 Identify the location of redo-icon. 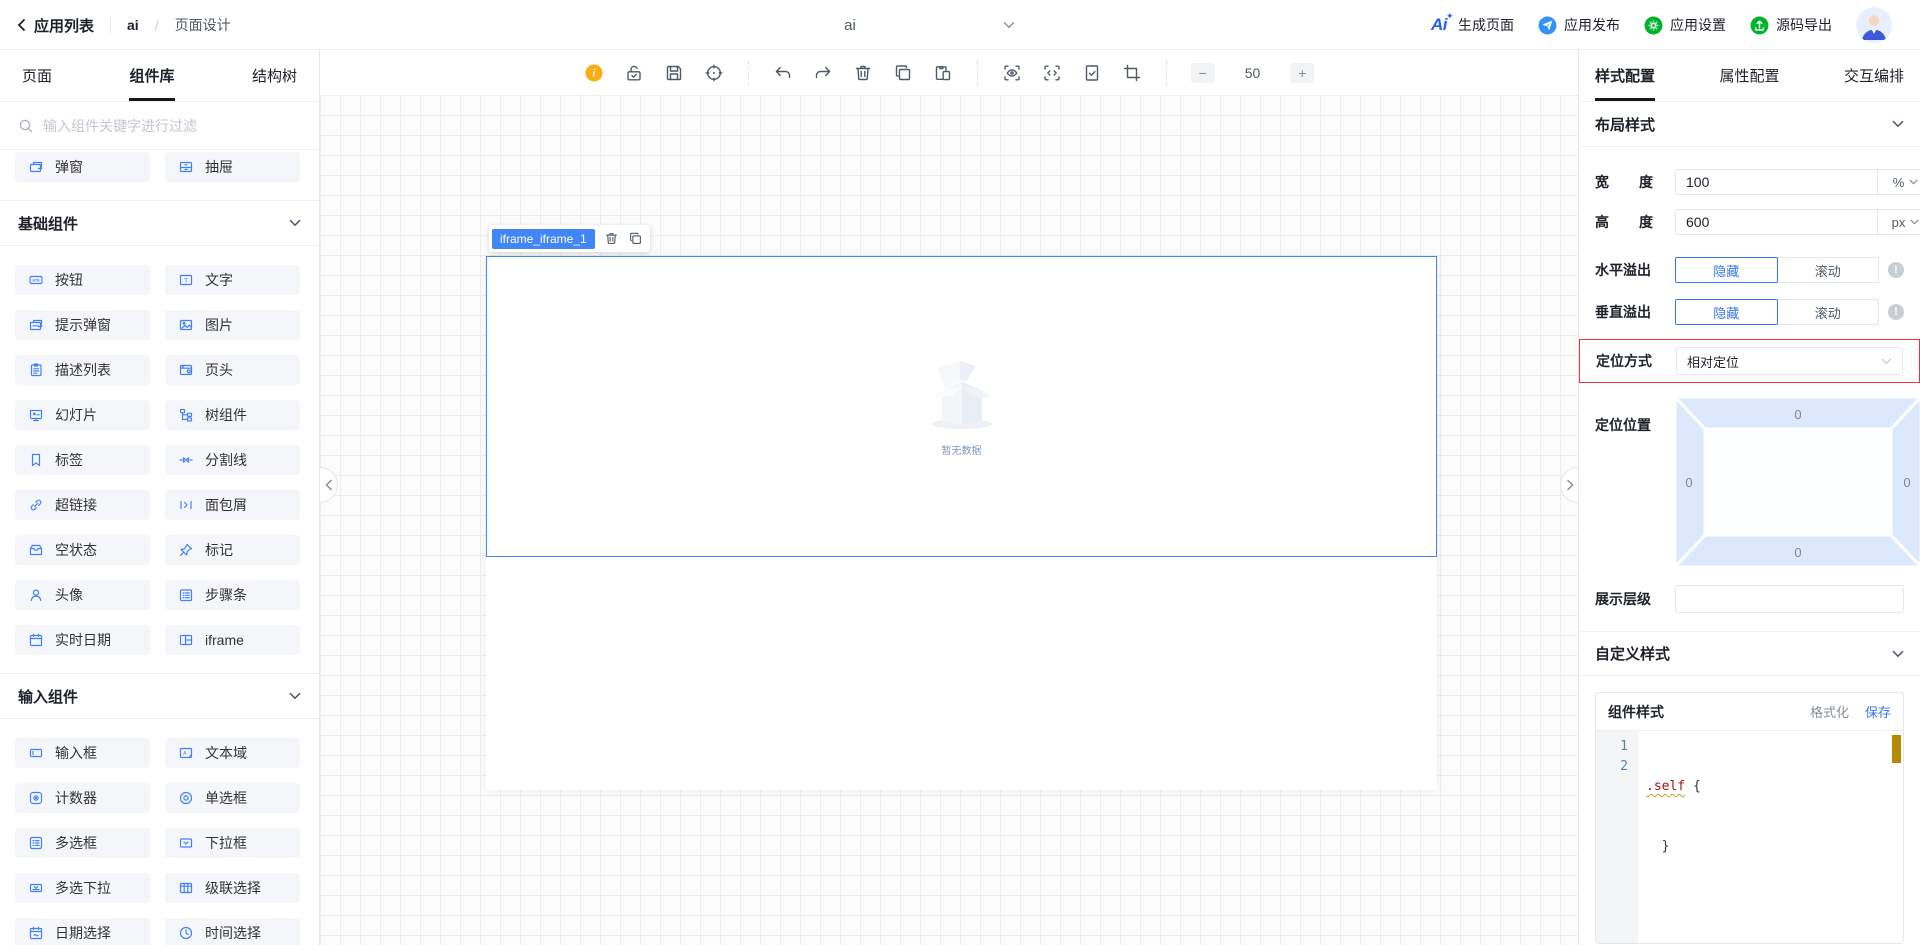
(823, 73).